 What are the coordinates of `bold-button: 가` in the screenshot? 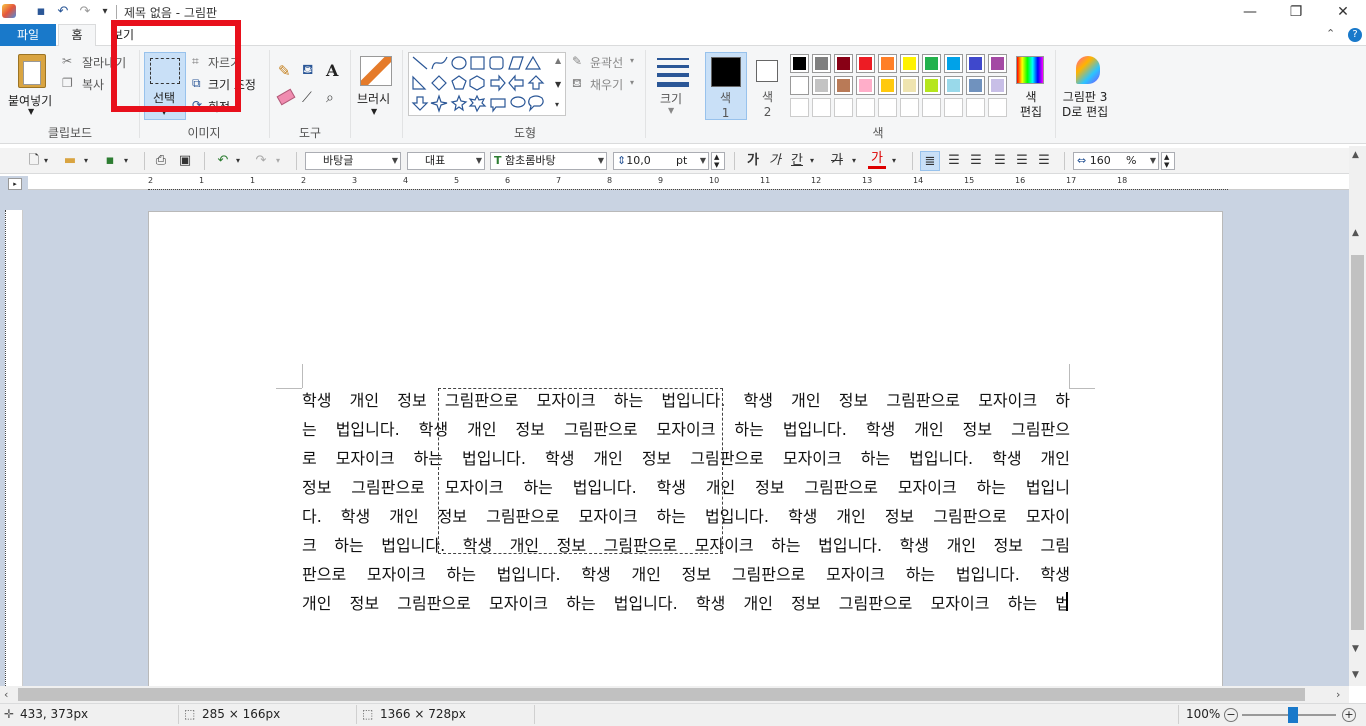 It's located at (753, 161).